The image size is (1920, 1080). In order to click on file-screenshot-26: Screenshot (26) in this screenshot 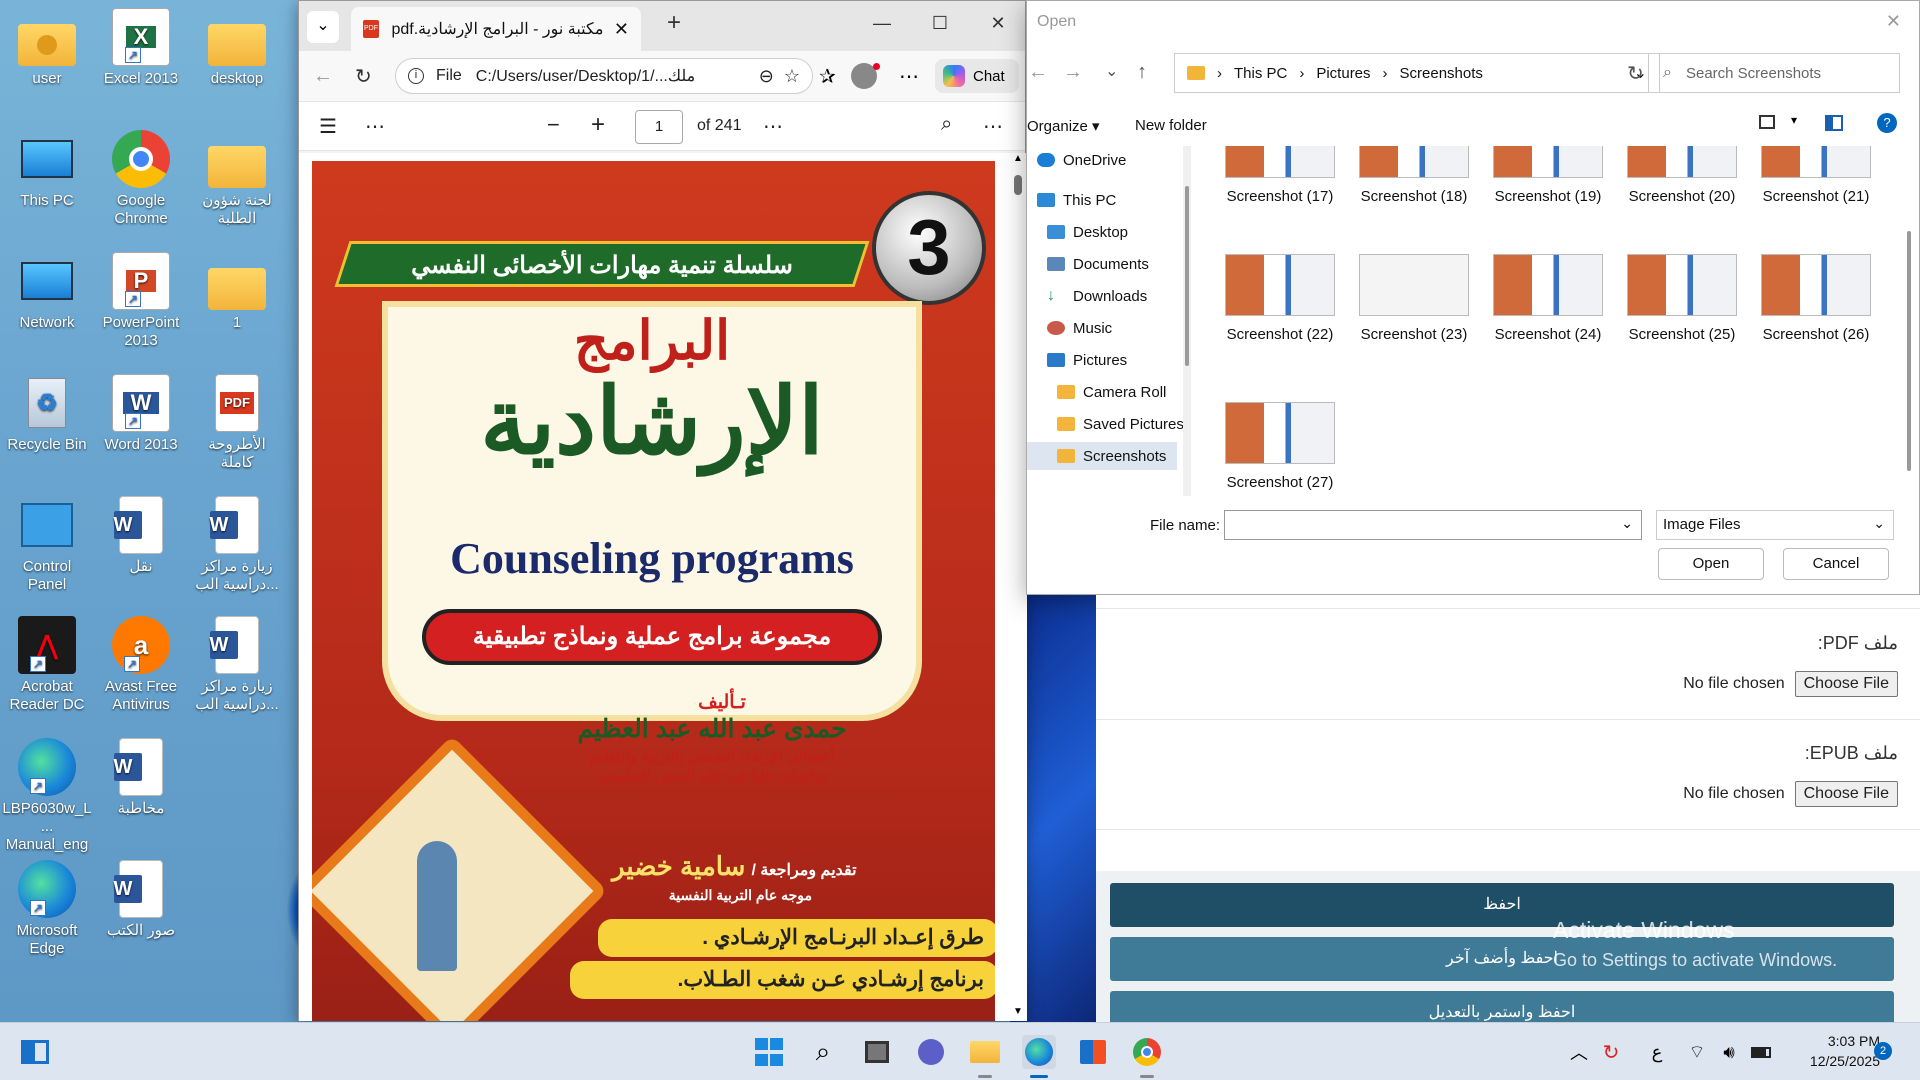, I will do `click(1816, 298)`.